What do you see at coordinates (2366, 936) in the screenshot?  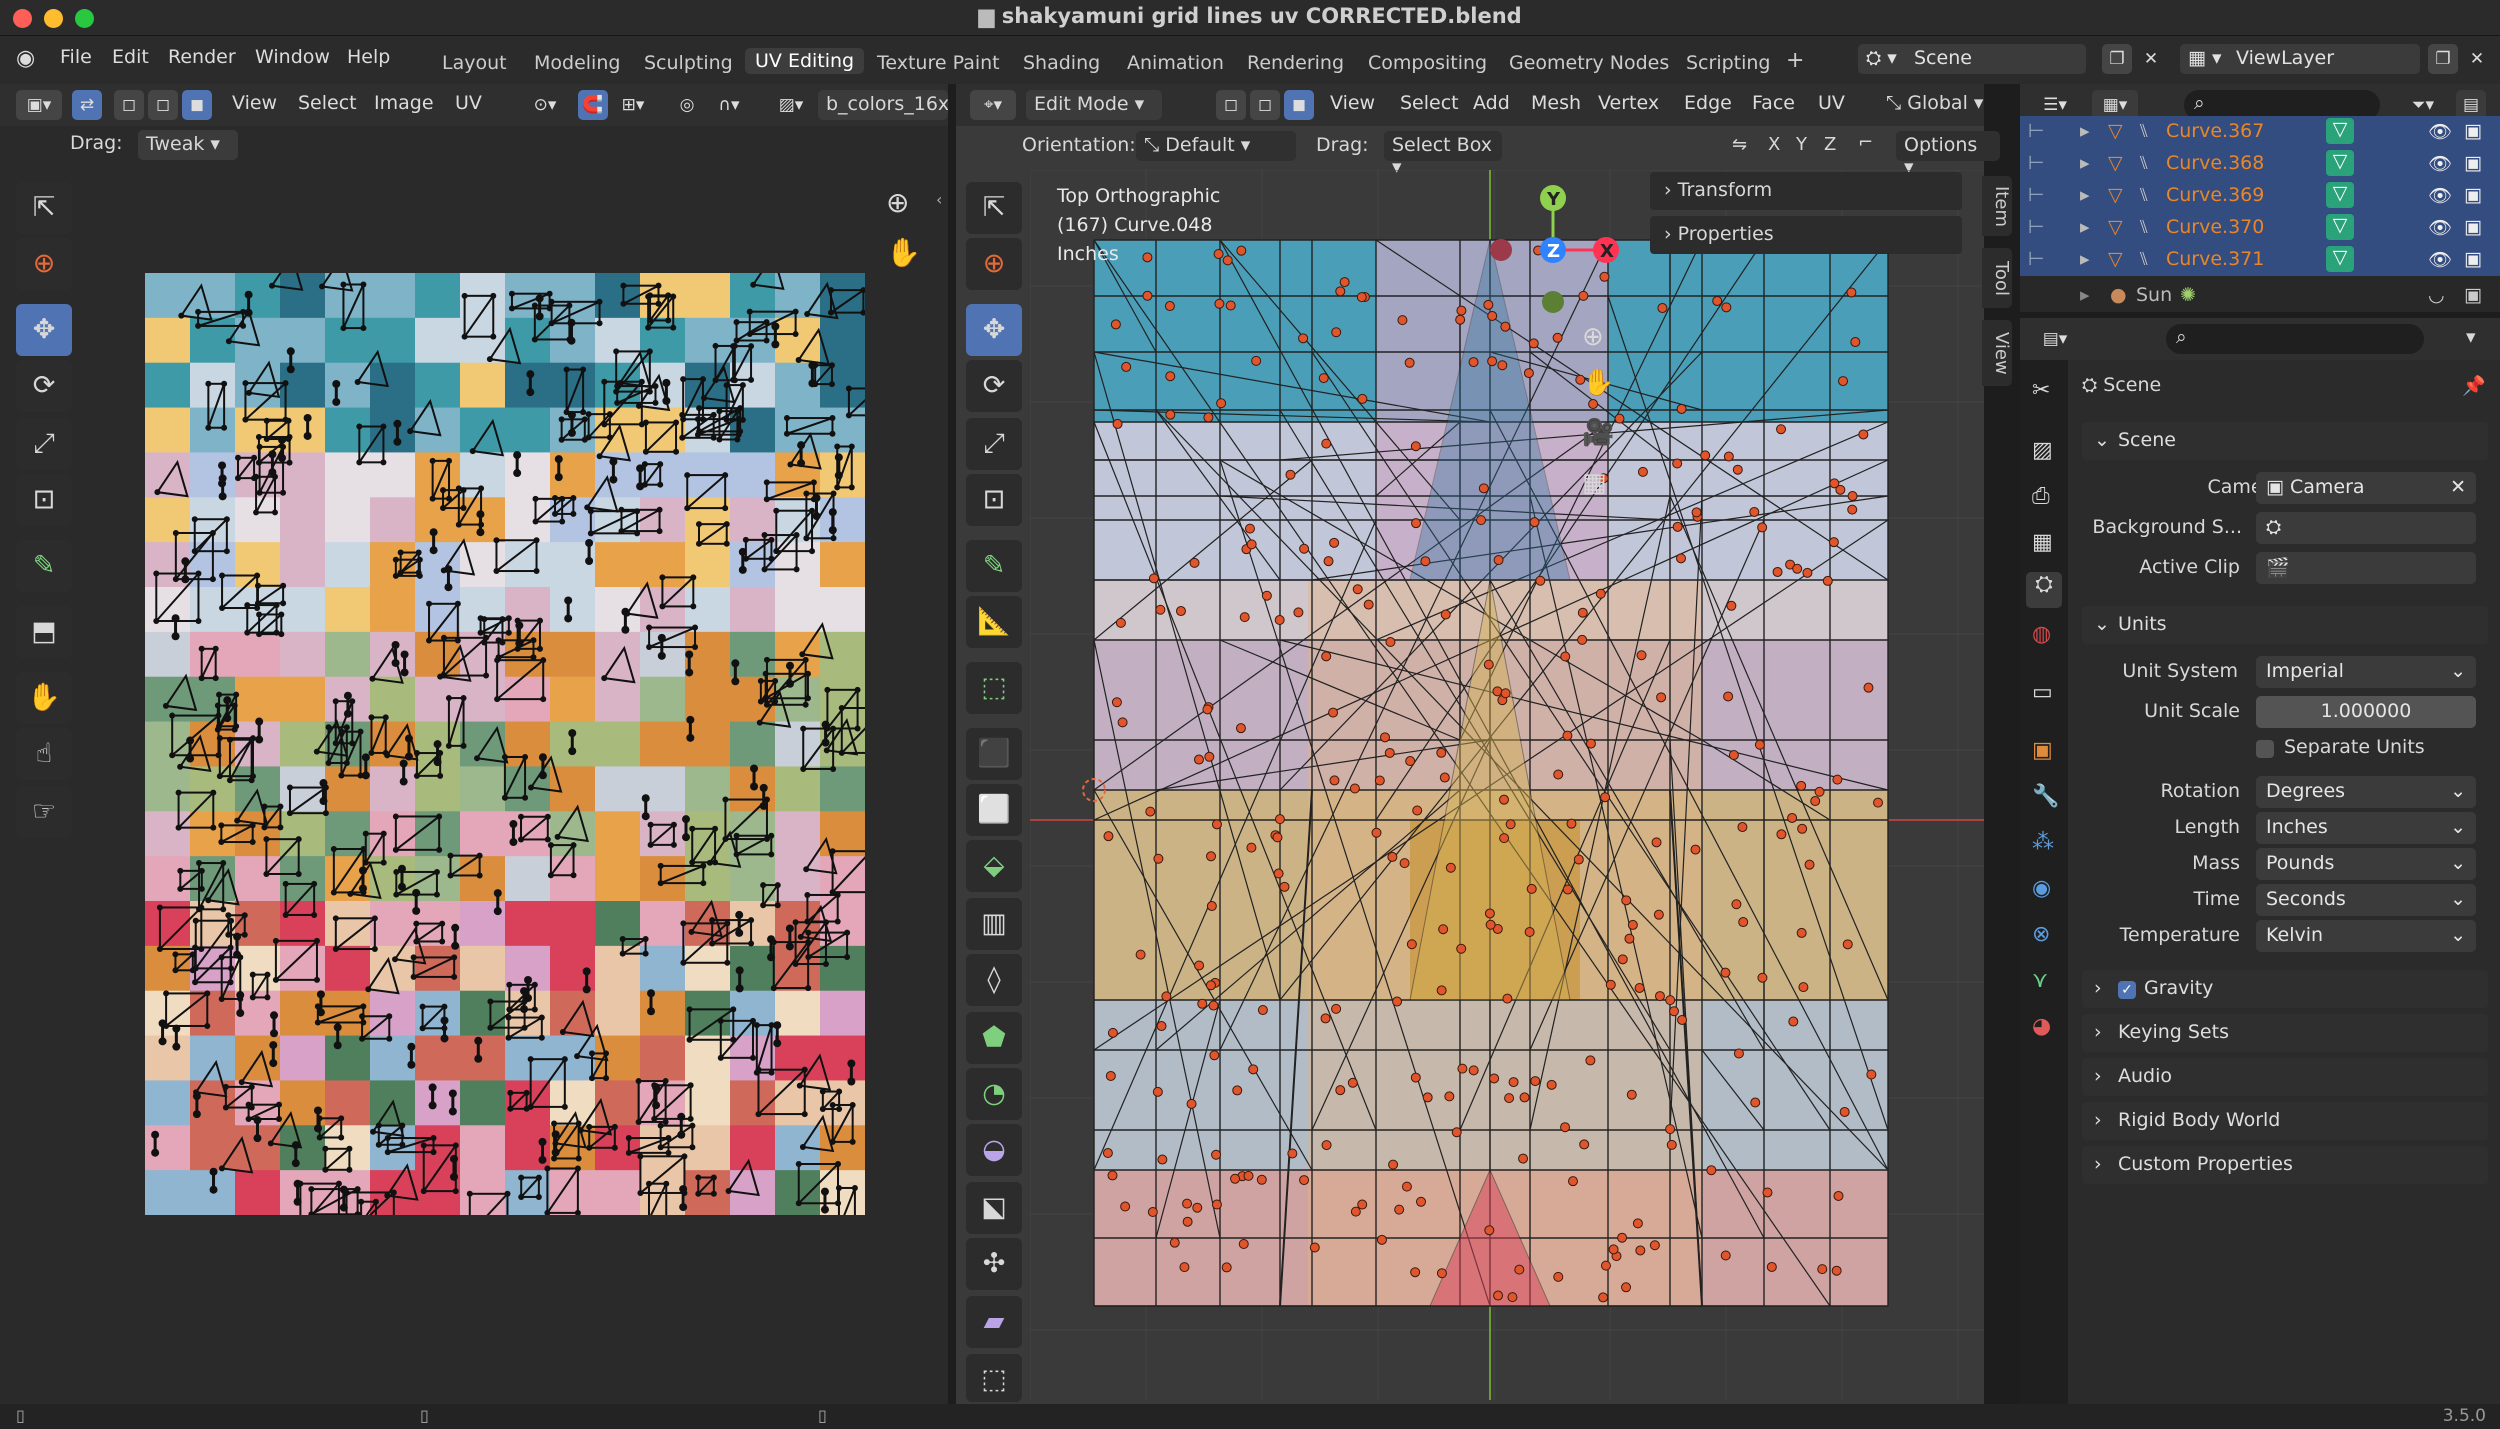 I see `temperature-dropdown: Kelvin ⌄` at bounding box center [2366, 936].